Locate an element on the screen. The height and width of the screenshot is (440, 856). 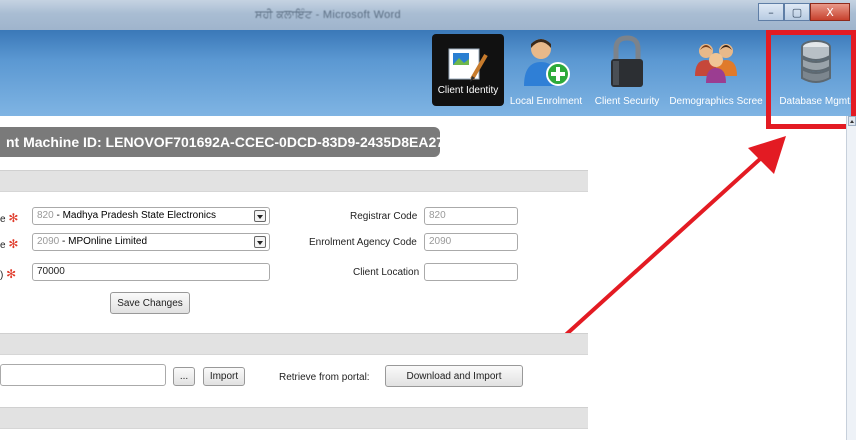
toolbar-label: Client Identity is located at coordinates (468, 90).